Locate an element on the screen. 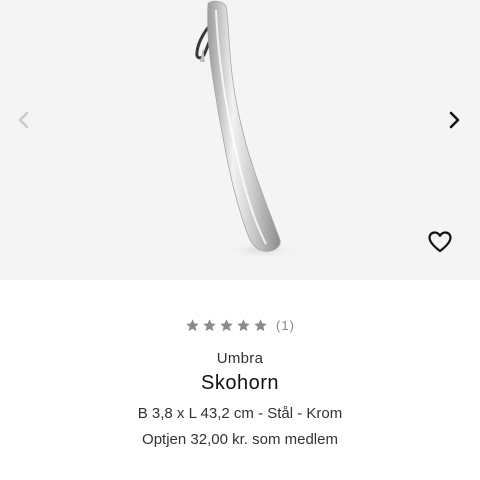 The image size is (480, 480). product-title: Skohorn is located at coordinates (240, 383).